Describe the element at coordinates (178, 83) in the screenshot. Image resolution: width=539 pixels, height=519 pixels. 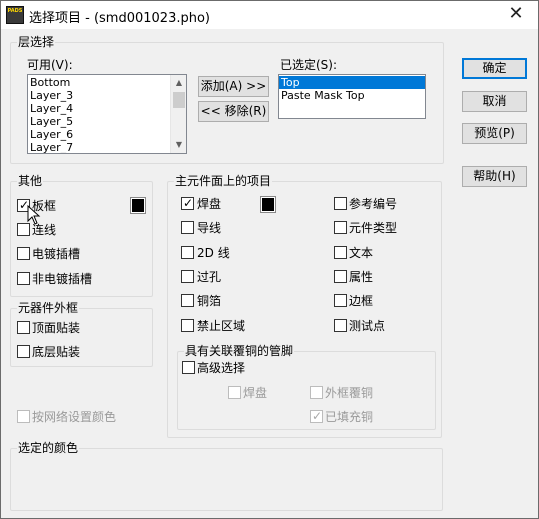
I see `scroll-up-icon: ▲` at that location.